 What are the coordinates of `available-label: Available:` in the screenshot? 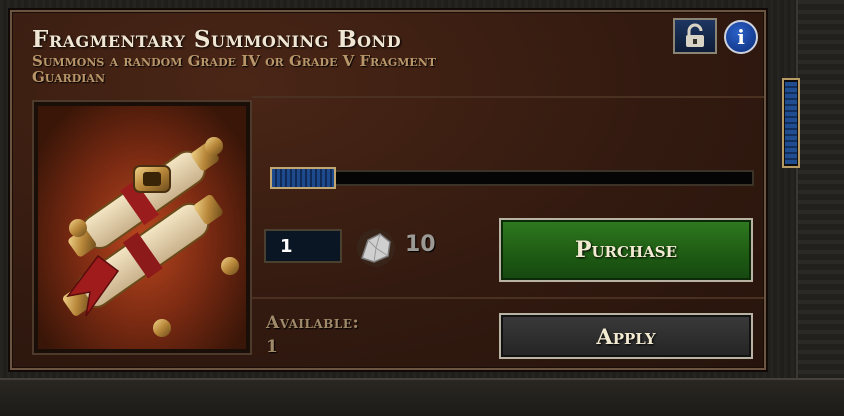 It's located at (313, 323).